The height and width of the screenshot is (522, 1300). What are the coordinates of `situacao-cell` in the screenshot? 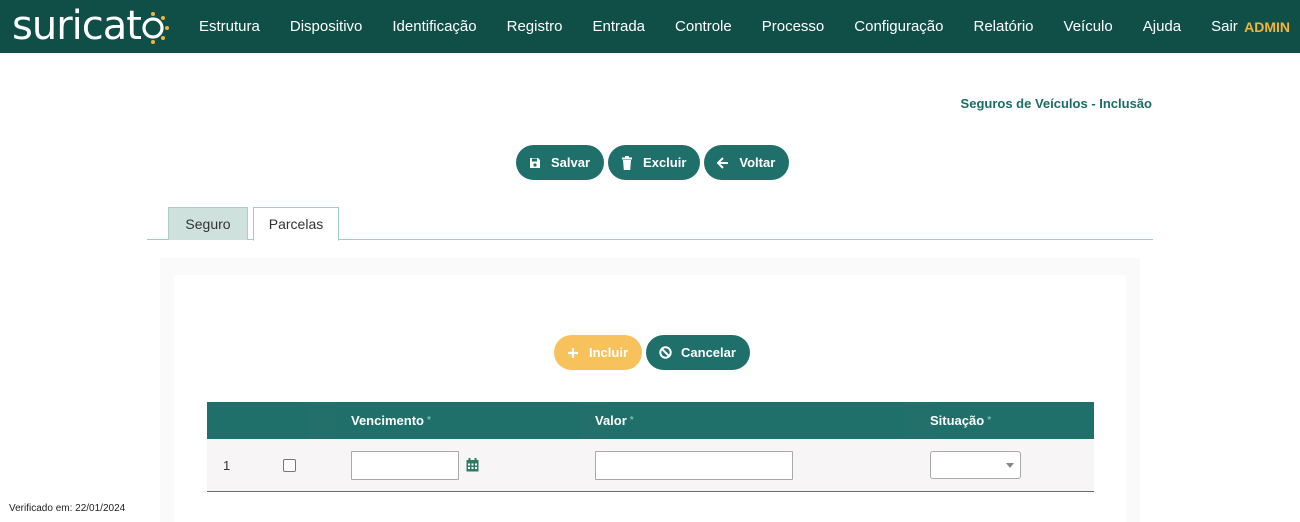 It's located at (975, 465).